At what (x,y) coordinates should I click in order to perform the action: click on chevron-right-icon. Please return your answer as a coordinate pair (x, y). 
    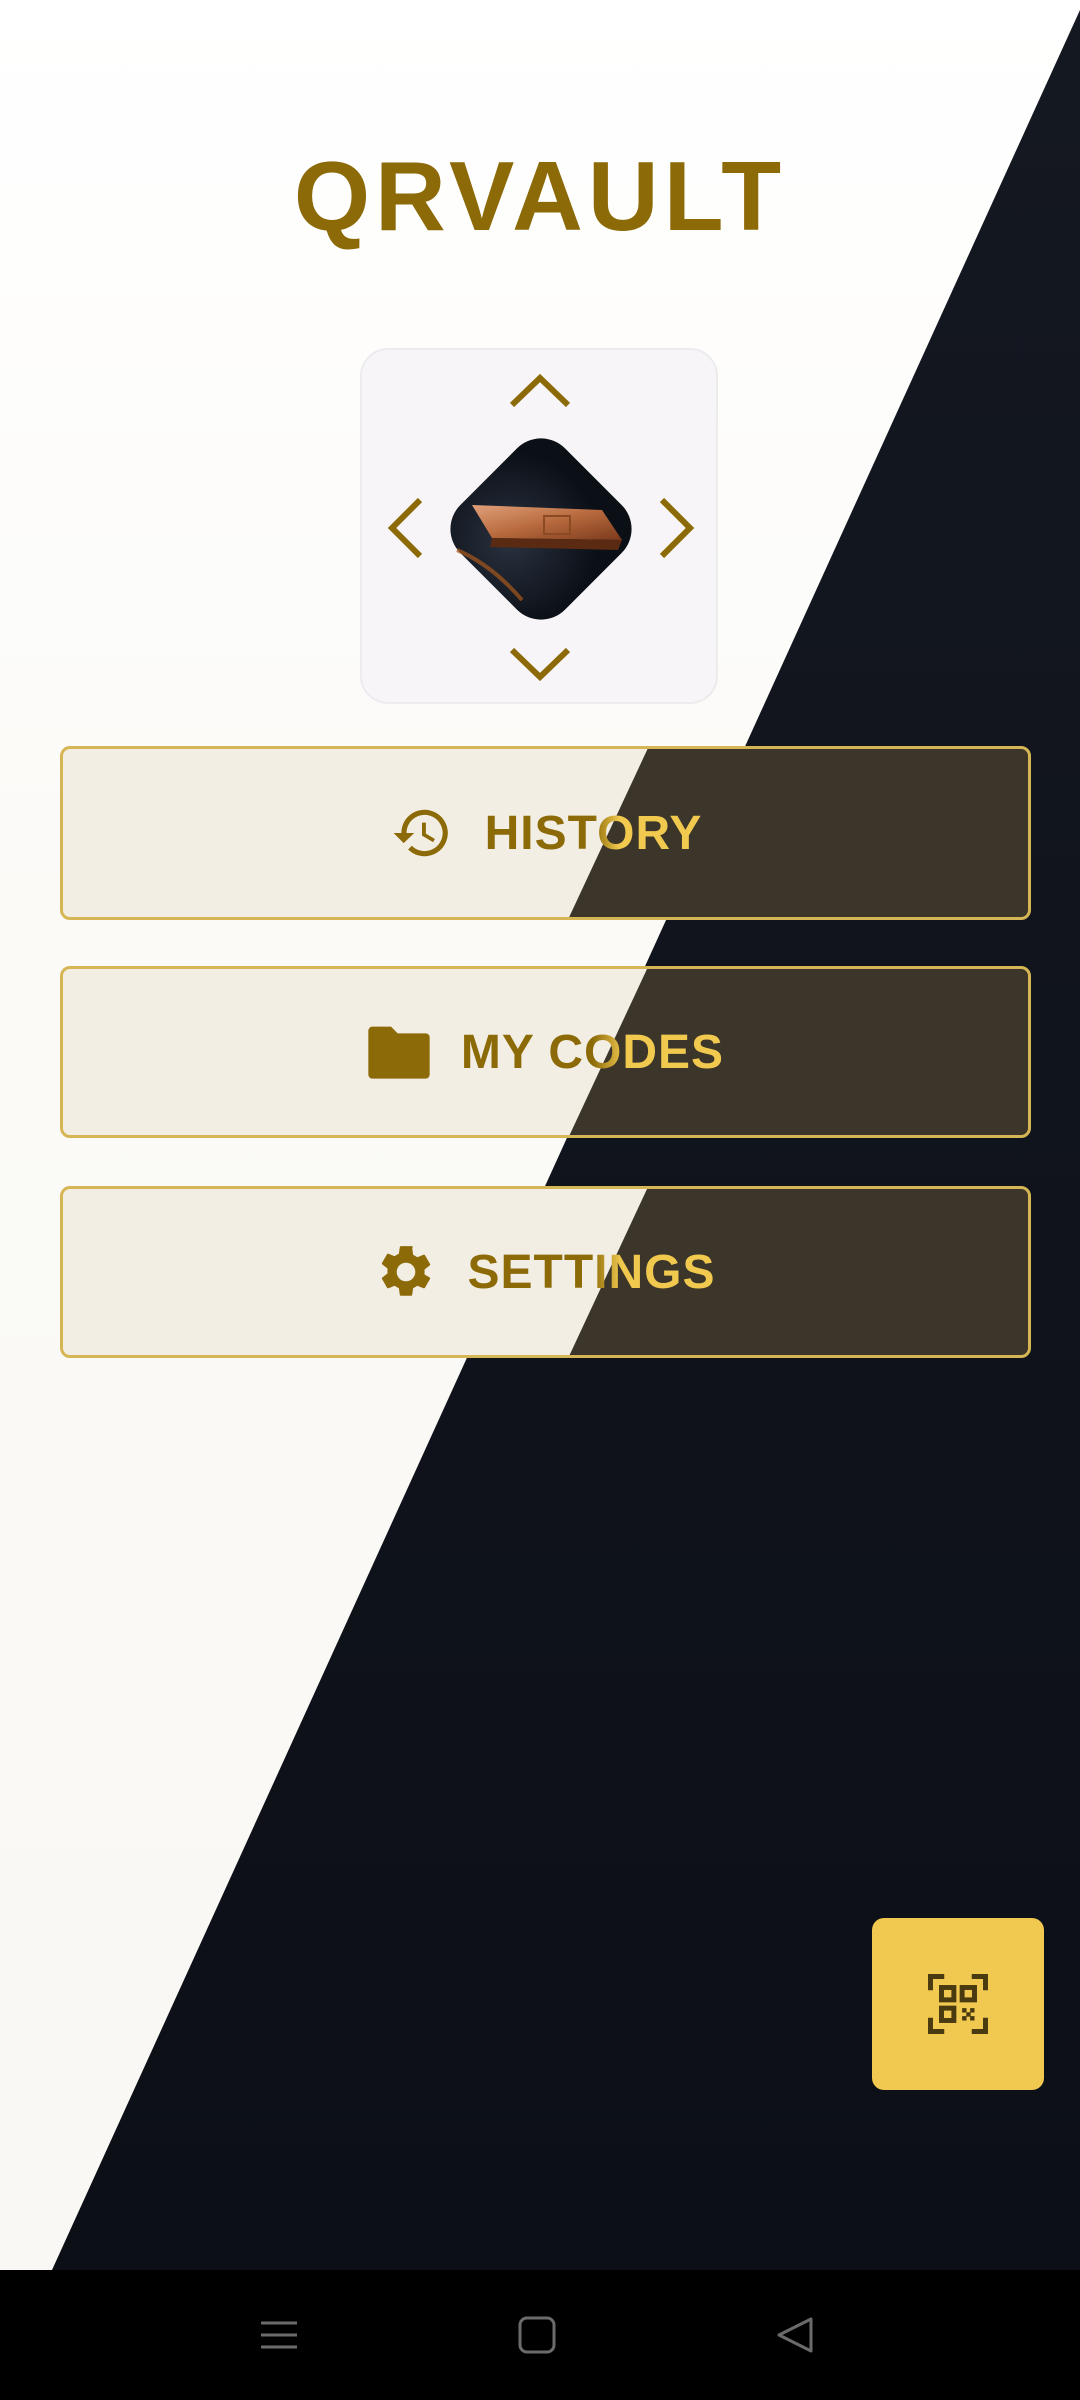
    Looking at the image, I should click on (677, 528).